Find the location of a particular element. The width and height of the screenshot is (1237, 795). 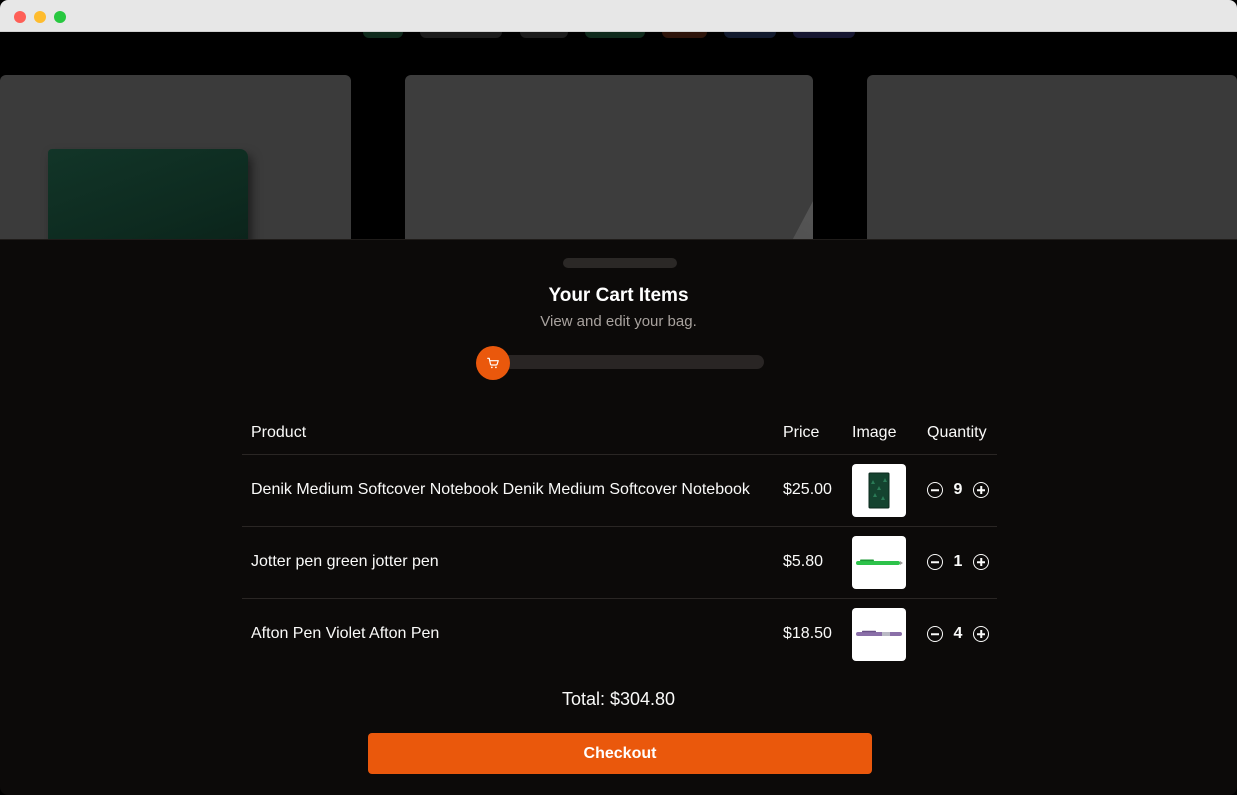

header-quantity: Quantity is located at coordinates (957, 432).